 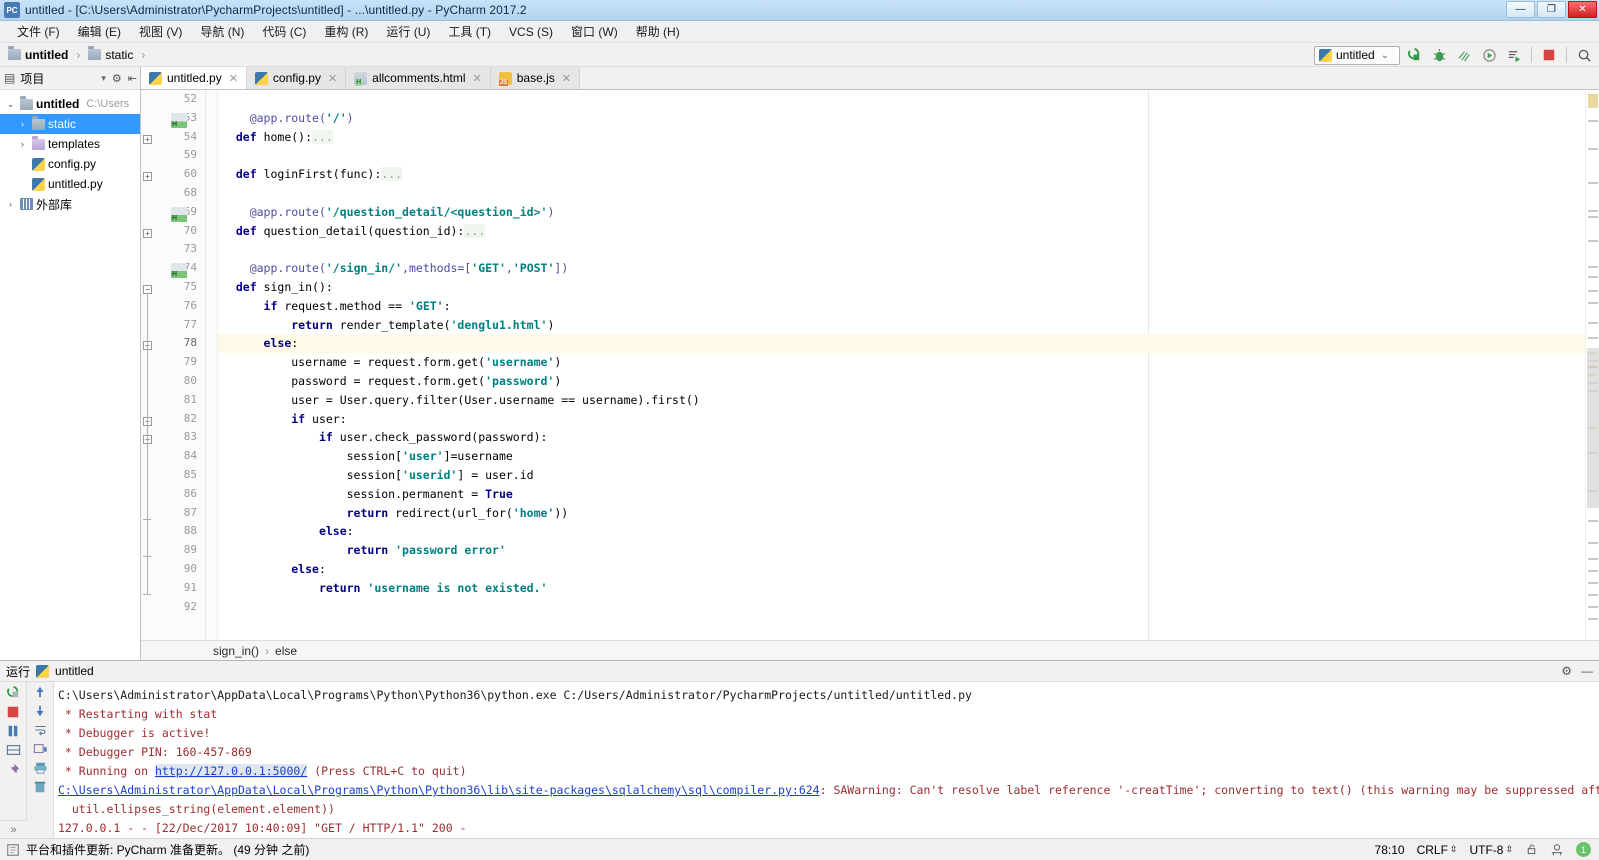 What do you see at coordinates (13, 850) in the screenshot?
I see `notification-icon` at bounding box center [13, 850].